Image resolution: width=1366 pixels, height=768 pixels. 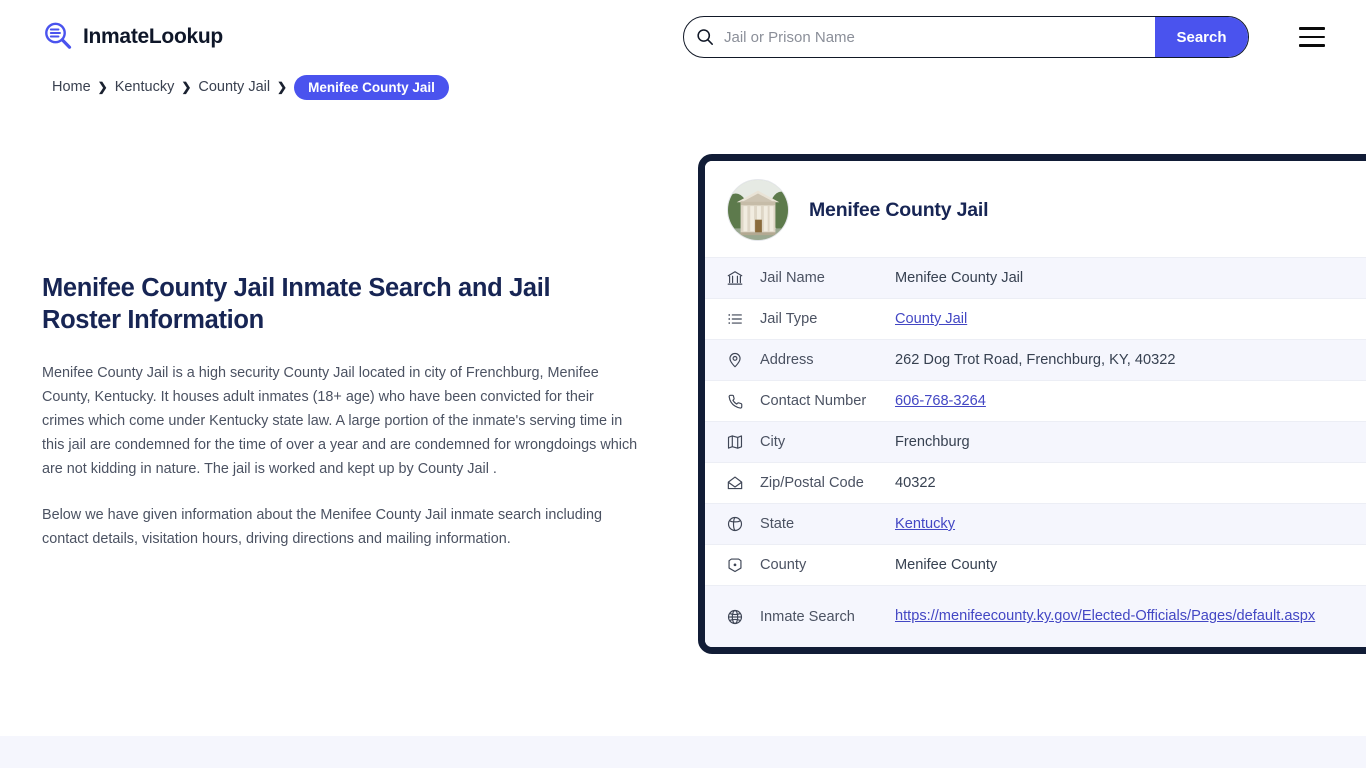 What do you see at coordinates (371, 87) in the screenshot?
I see `breadcrumb-current: Menifee County Jail` at bounding box center [371, 87].